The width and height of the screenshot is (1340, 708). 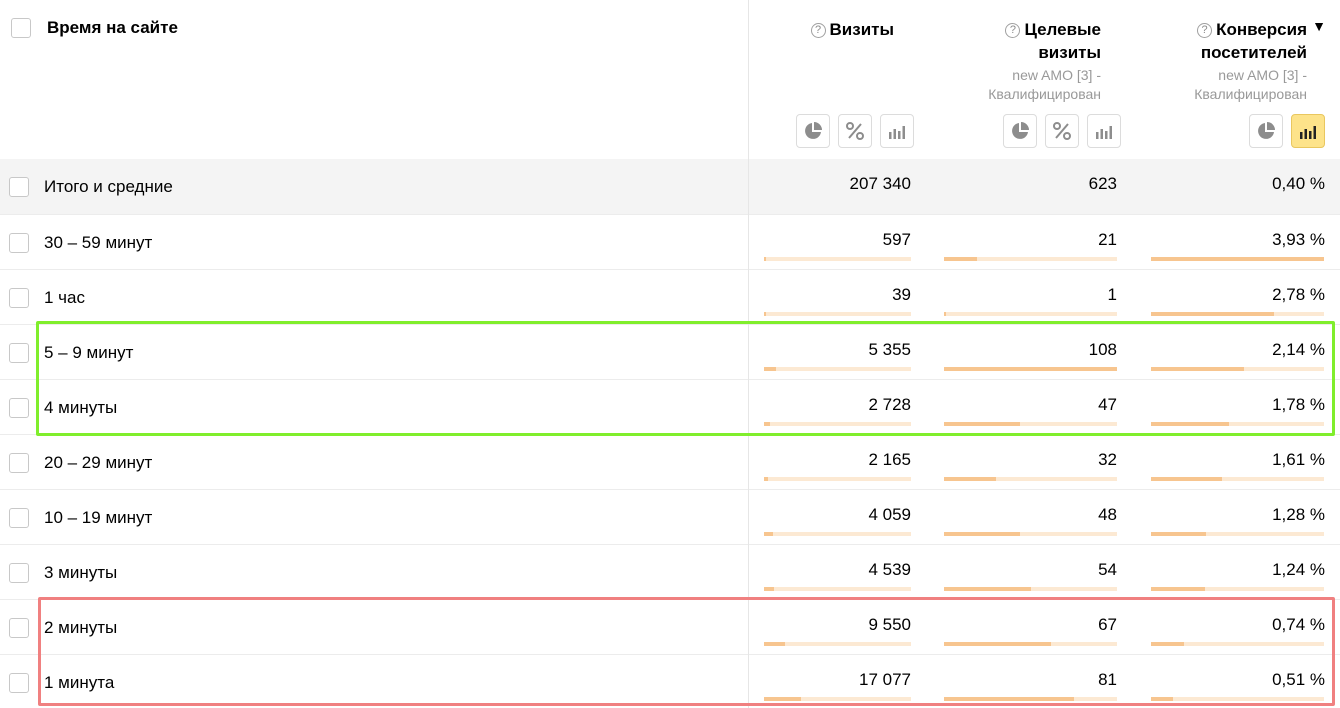 What do you see at coordinates (112, 28) in the screenshot?
I see `dimension-column-title: Время на сайте` at bounding box center [112, 28].